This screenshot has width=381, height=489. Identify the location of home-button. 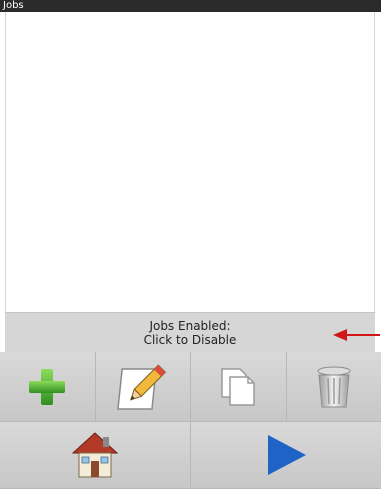
(95, 455).